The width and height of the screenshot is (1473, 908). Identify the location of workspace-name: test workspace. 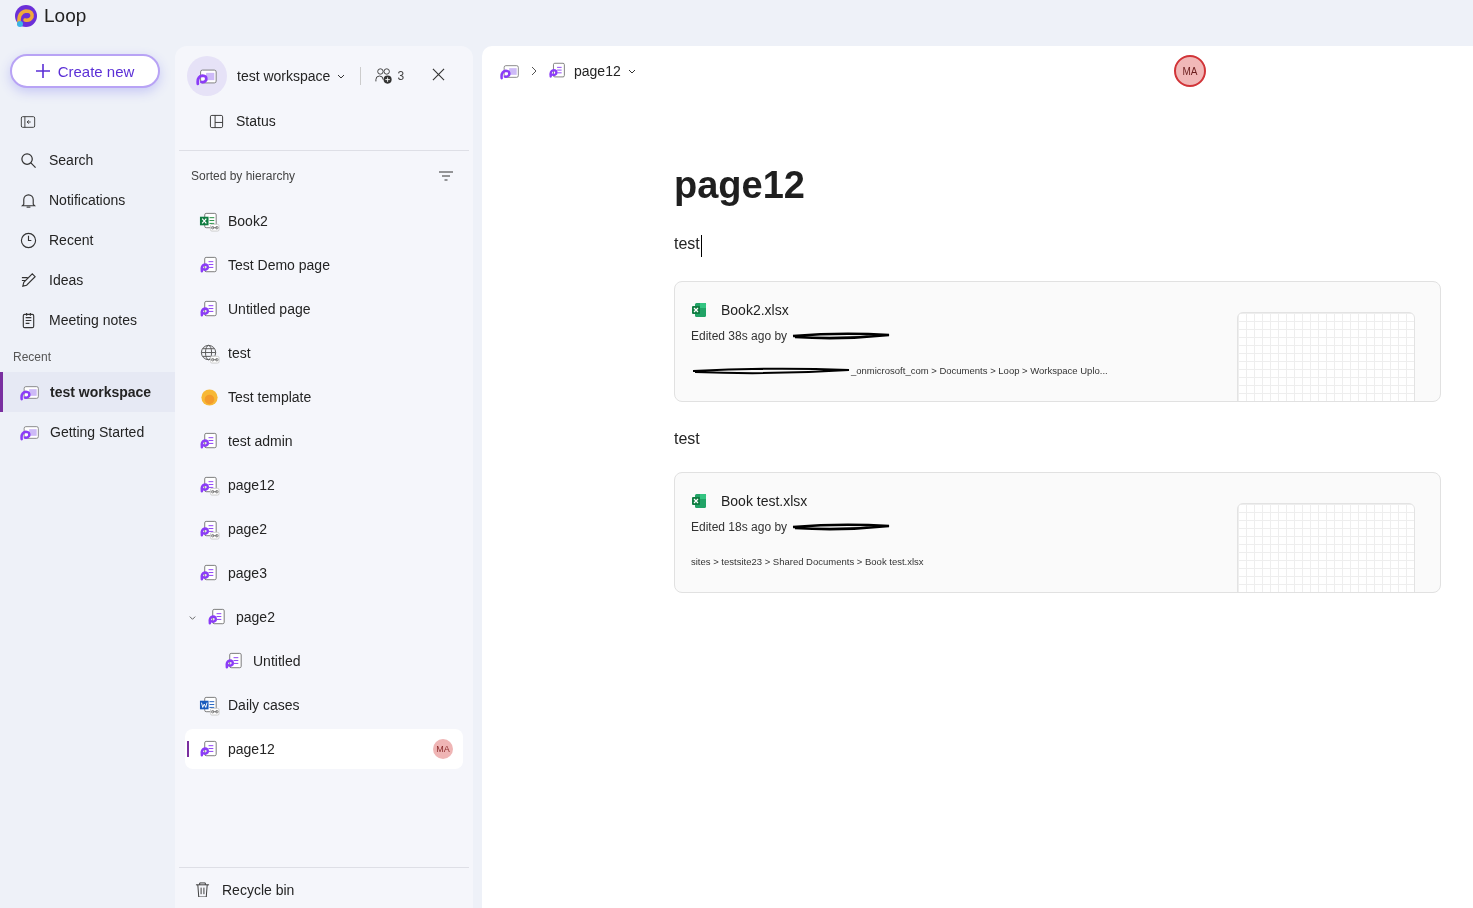
(101, 392).